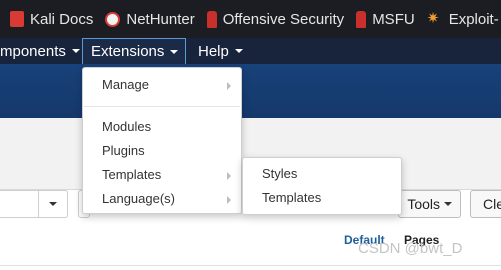  I want to click on menu-item-languages: Language(s), so click(162, 199).